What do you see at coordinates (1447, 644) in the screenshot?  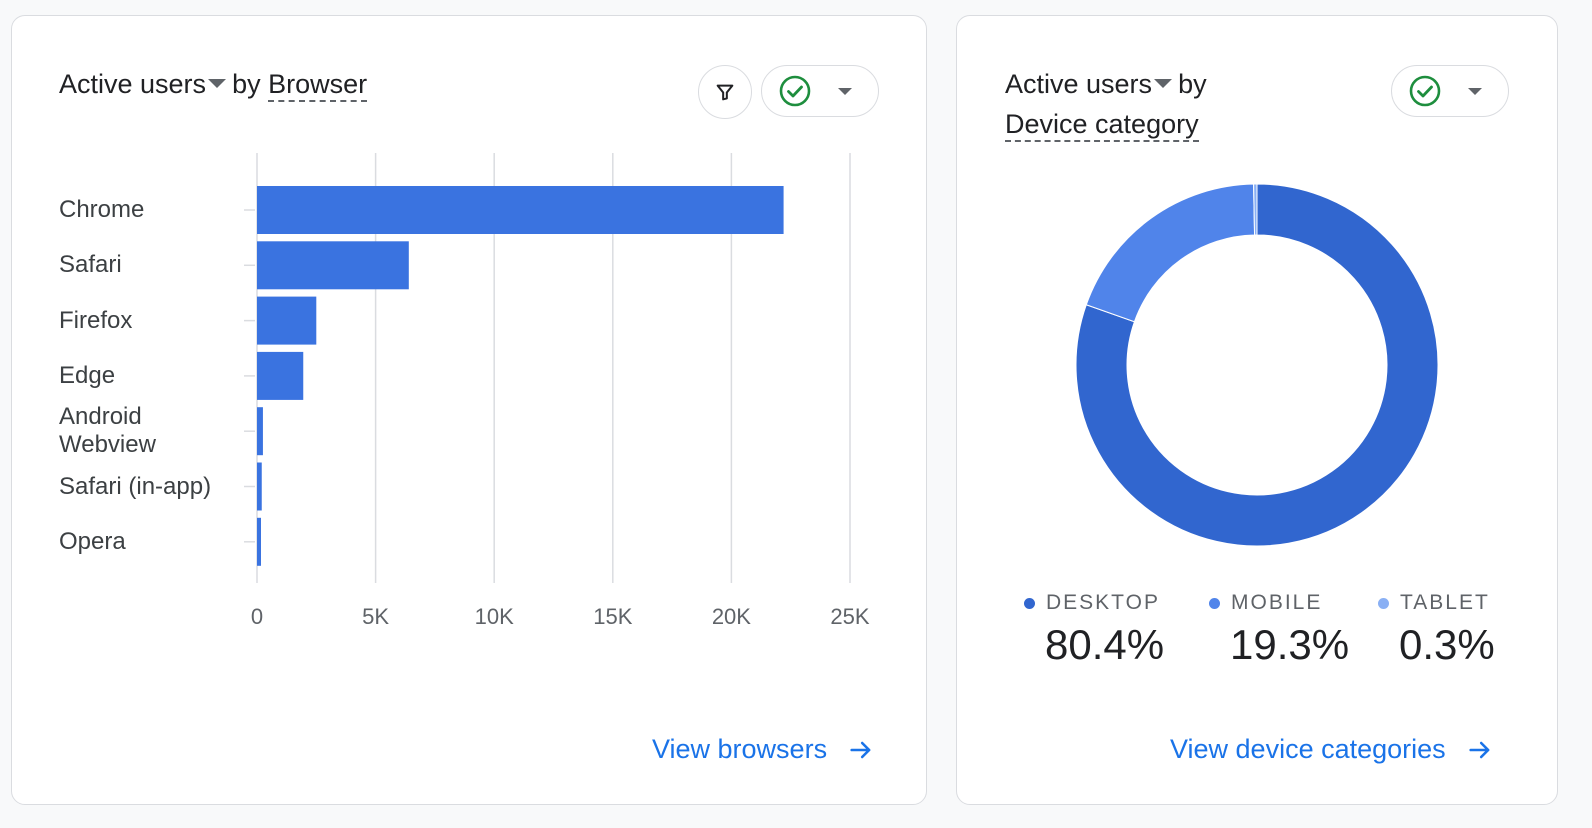 I see `legend-value: 0.3%` at bounding box center [1447, 644].